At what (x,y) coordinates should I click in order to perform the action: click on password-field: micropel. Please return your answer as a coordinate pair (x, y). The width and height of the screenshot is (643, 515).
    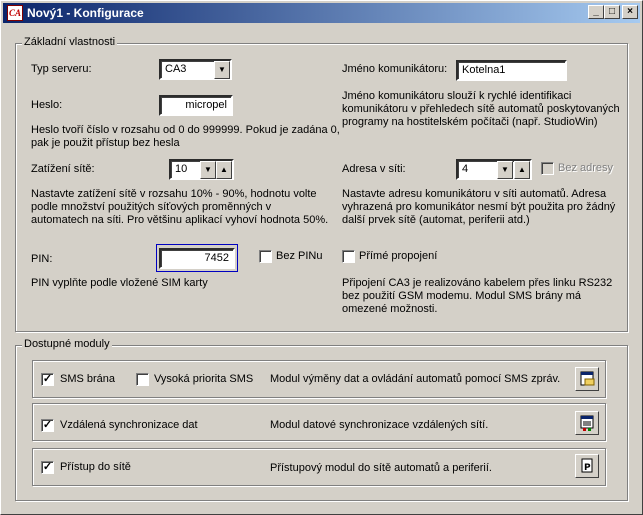
    Looking at the image, I should click on (196, 105).